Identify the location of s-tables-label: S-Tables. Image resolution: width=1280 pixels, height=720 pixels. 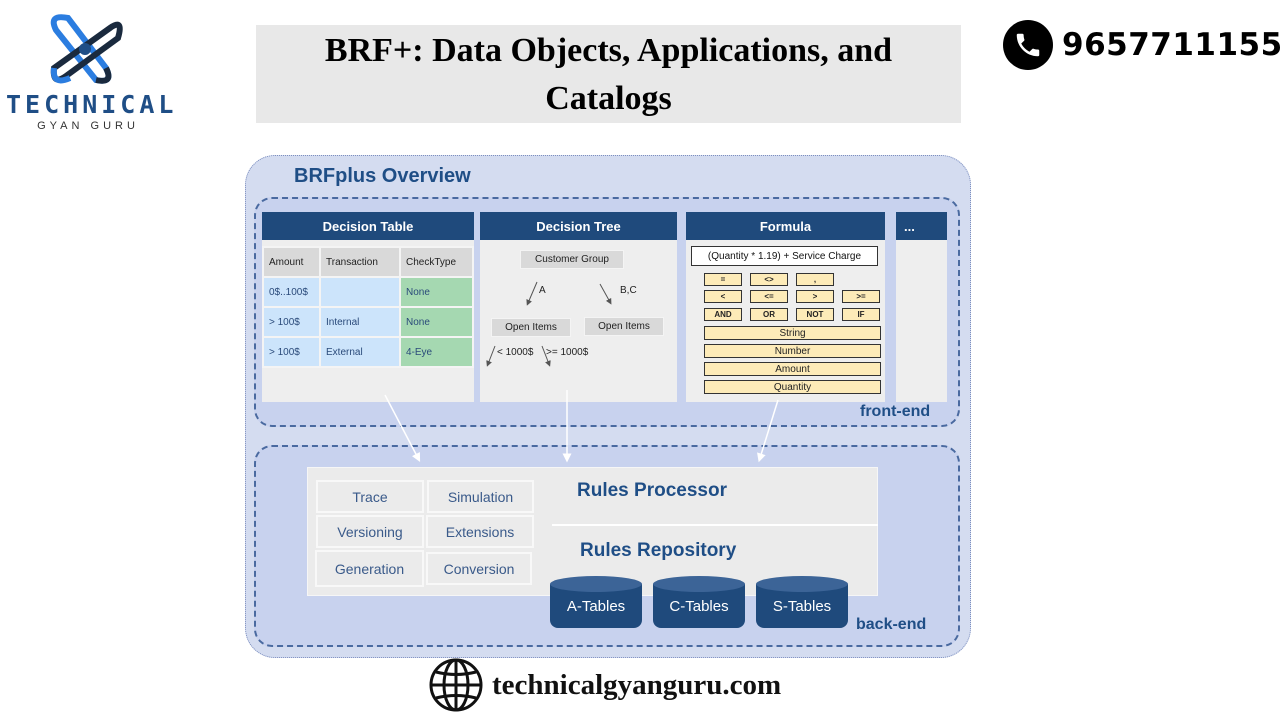
(802, 606).